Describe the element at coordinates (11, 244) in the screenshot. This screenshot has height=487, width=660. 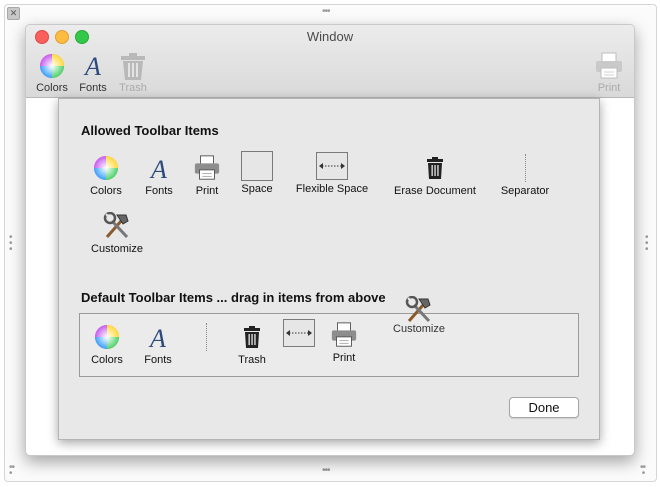
I see `resize-handle-left: • • •` at that location.